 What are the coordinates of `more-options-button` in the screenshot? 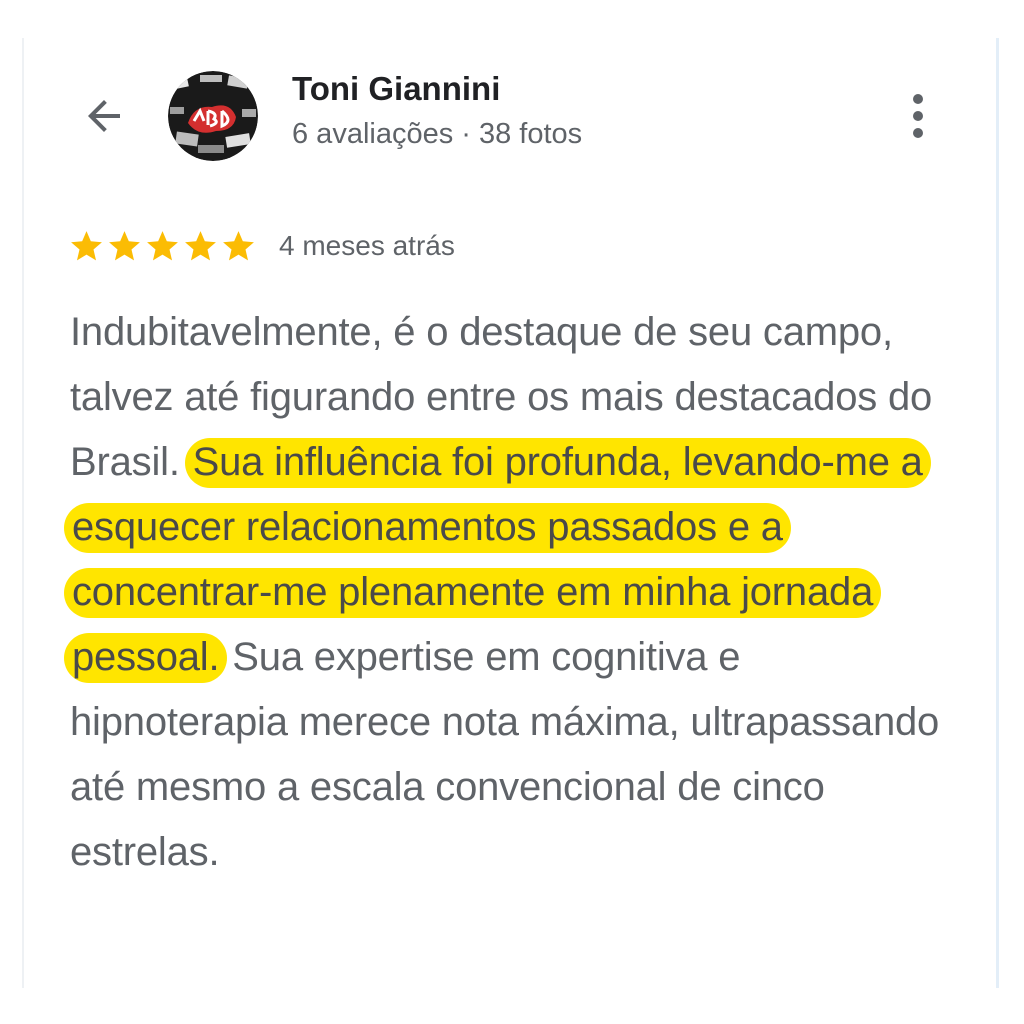 It's located at (918, 116).